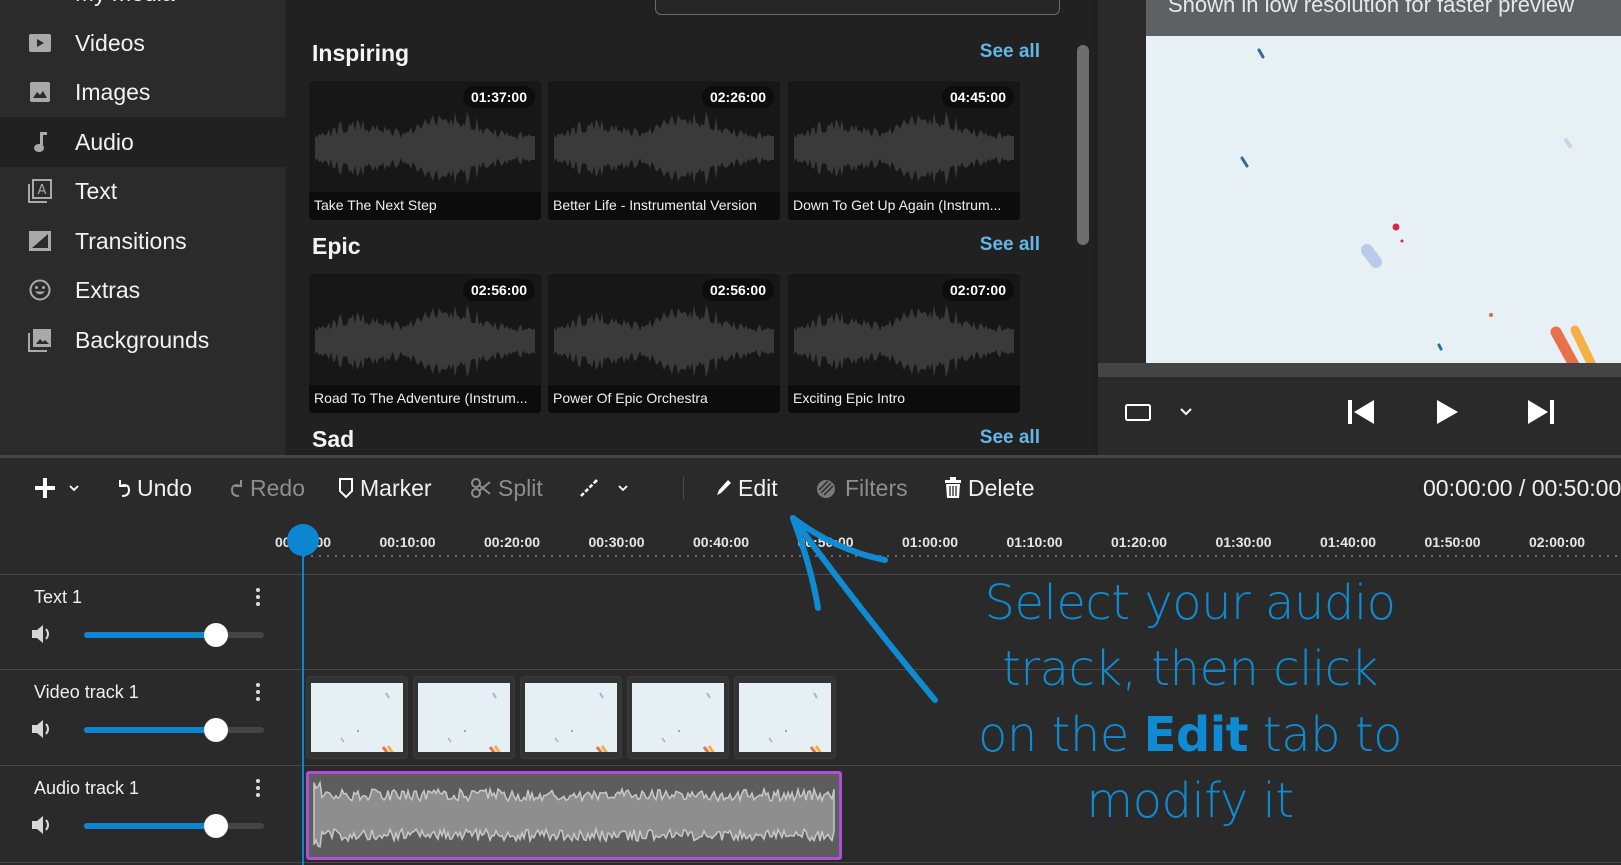 This screenshot has width=1621, height=865. What do you see at coordinates (1001, 487) in the screenshot?
I see `delete-label: Delete` at bounding box center [1001, 487].